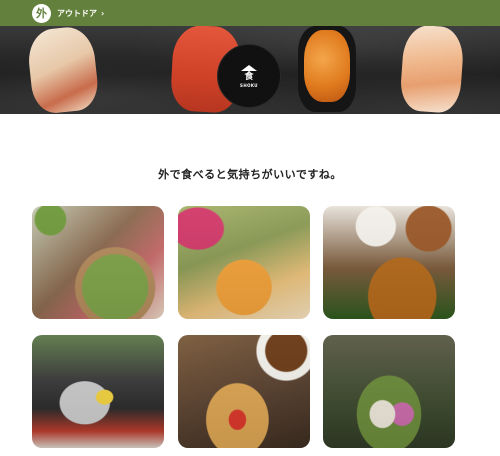 This screenshot has height=456, width=500. What do you see at coordinates (103, 13) in the screenshot?
I see `chevron-right-icon: ›` at bounding box center [103, 13].